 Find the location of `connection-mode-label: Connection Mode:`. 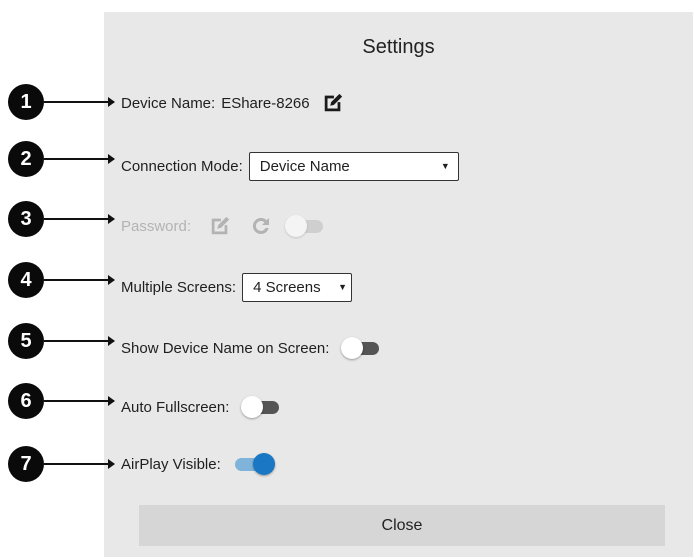

connection-mode-label: Connection Mode: is located at coordinates (182, 166).